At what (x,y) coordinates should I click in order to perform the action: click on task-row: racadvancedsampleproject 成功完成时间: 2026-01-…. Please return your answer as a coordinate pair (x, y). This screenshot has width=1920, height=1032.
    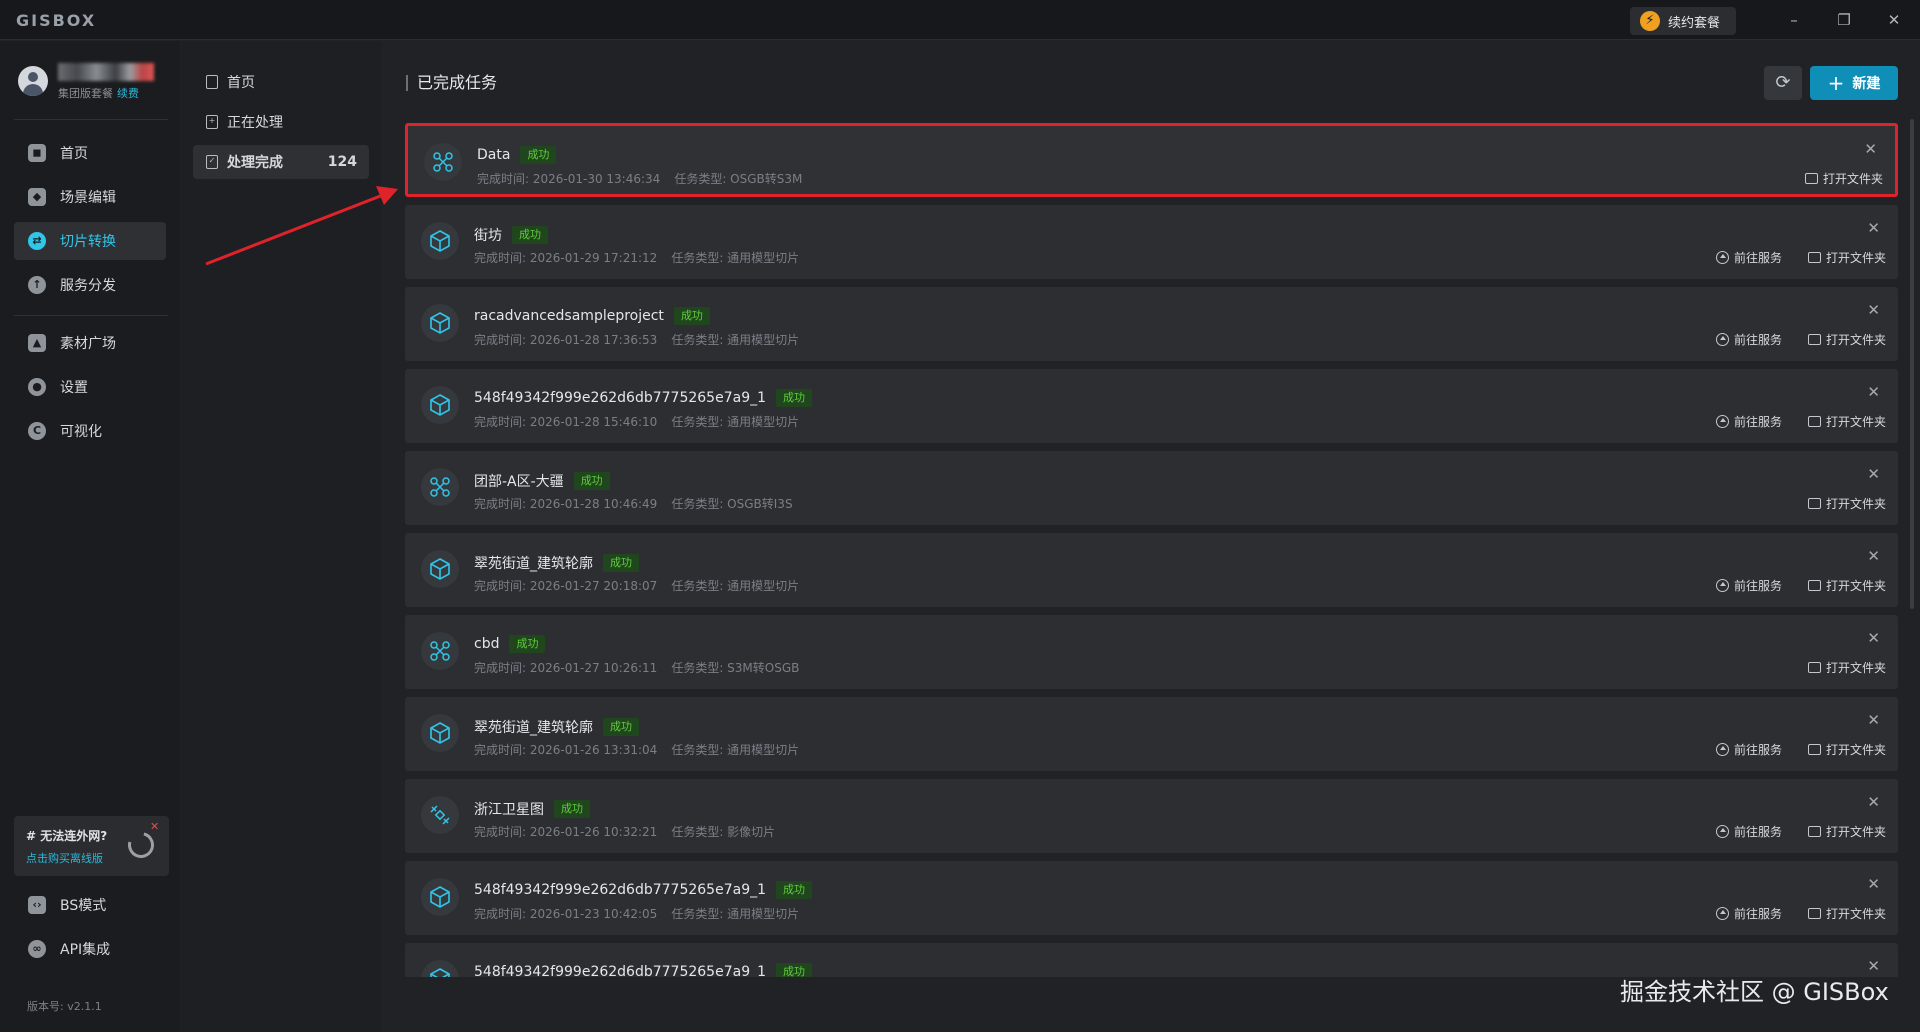
    Looking at the image, I should click on (1151, 324).